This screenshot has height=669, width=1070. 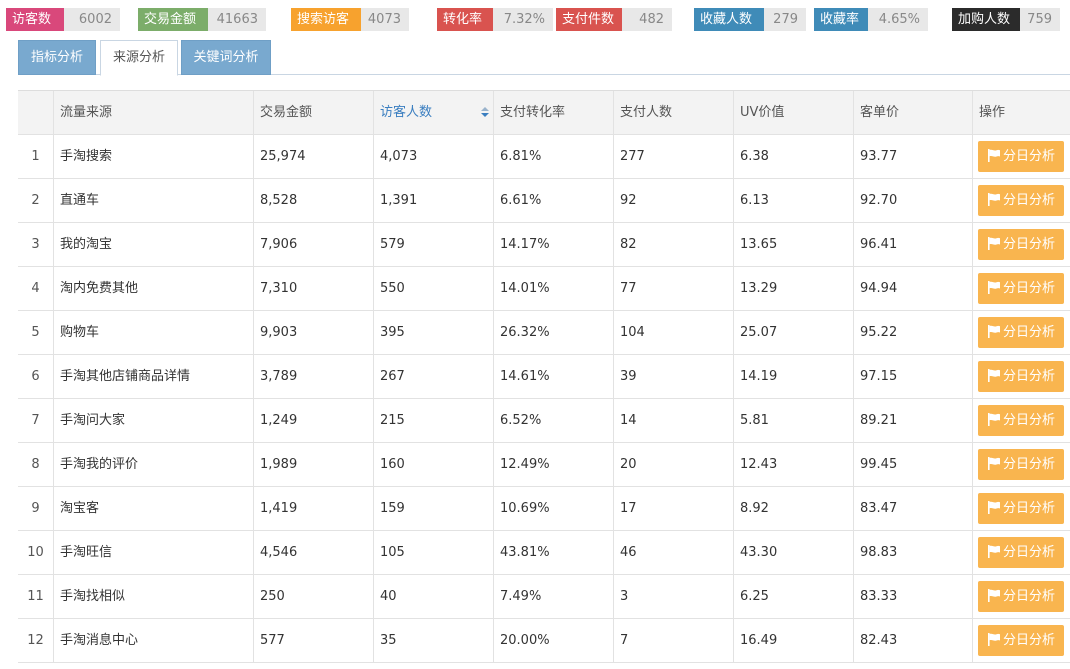 What do you see at coordinates (154, 200) in the screenshot?
I see `cell-source: 直通车` at bounding box center [154, 200].